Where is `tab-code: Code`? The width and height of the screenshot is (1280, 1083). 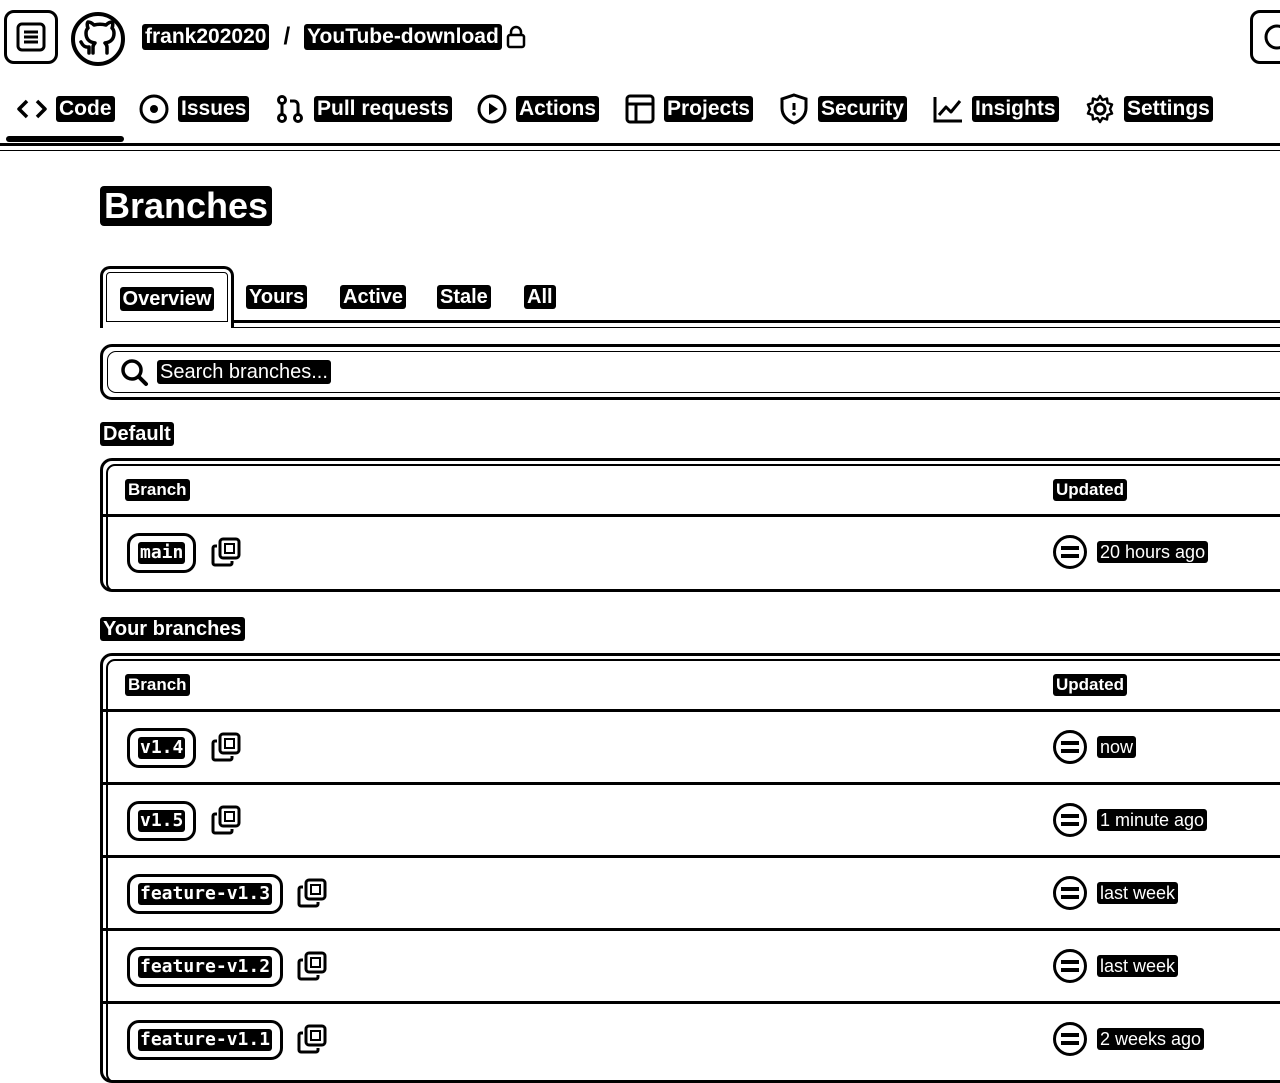
tab-code: Code is located at coordinates (65, 109).